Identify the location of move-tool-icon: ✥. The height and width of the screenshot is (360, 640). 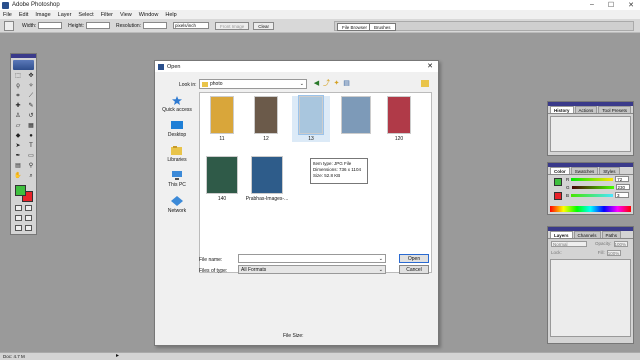
(31, 76).